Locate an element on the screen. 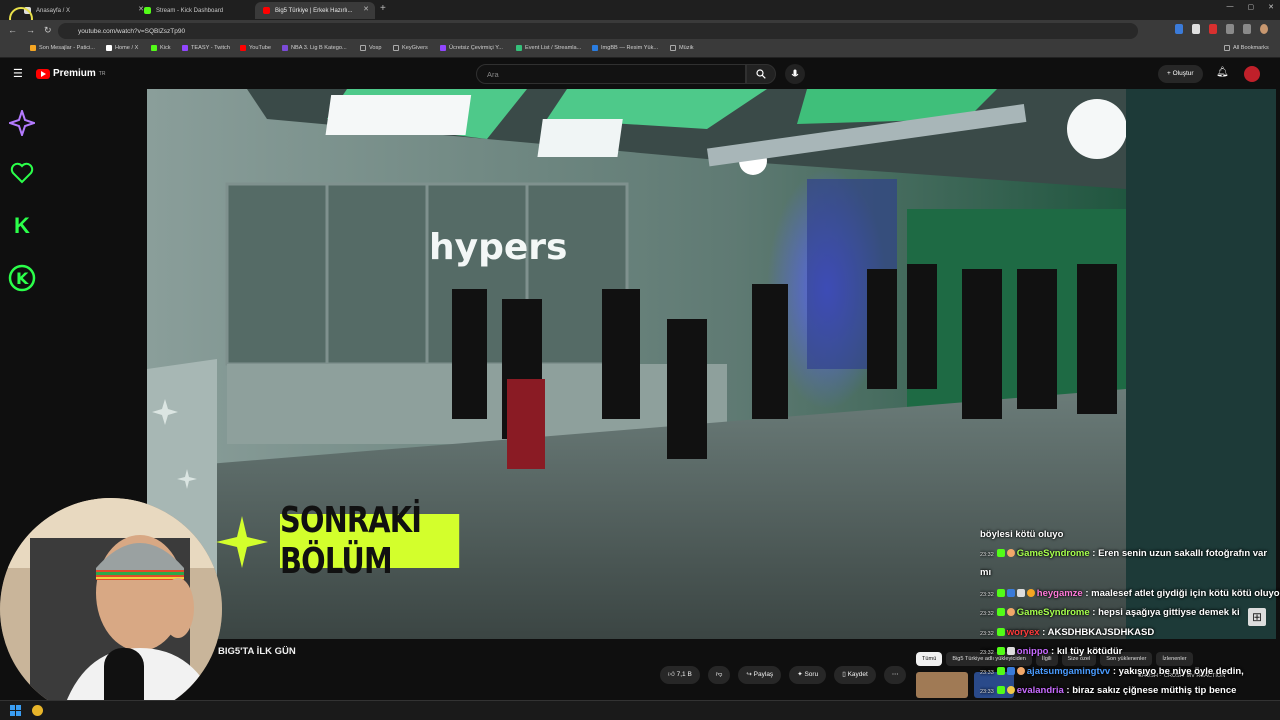 The width and height of the screenshot is (1280, 720). star-sparkle-icon is located at coordinates (242, 542).